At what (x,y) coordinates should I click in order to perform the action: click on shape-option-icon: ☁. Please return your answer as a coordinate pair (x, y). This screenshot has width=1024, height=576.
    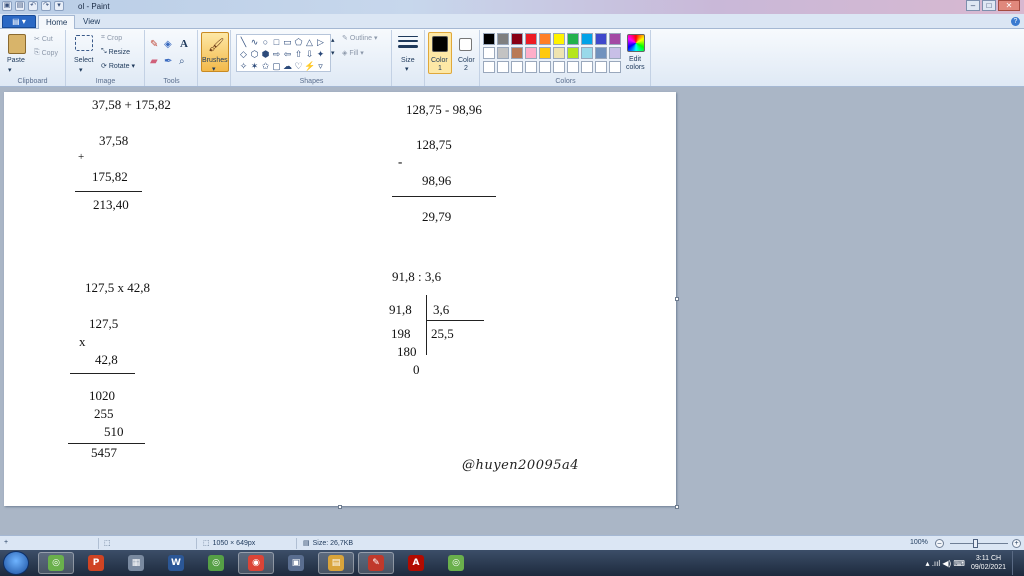
    Looking at the image, I should click on (287, 66).